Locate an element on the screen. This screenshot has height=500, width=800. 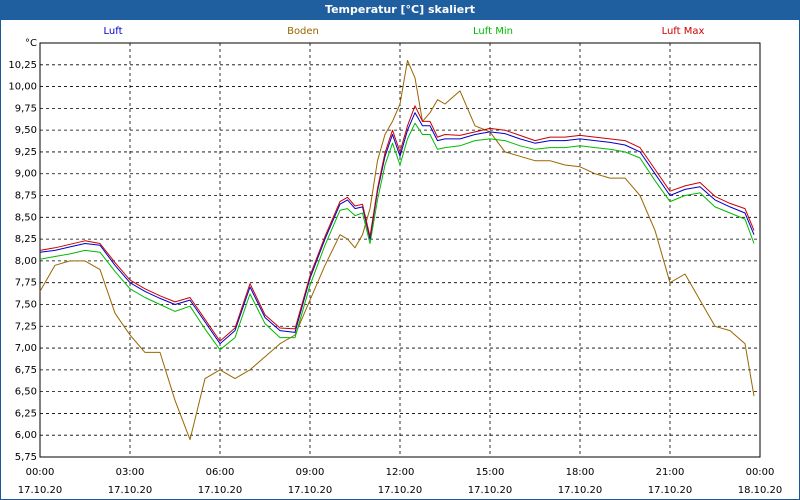
y-tick-label: 8,75 is located at coordinates (26, 196).